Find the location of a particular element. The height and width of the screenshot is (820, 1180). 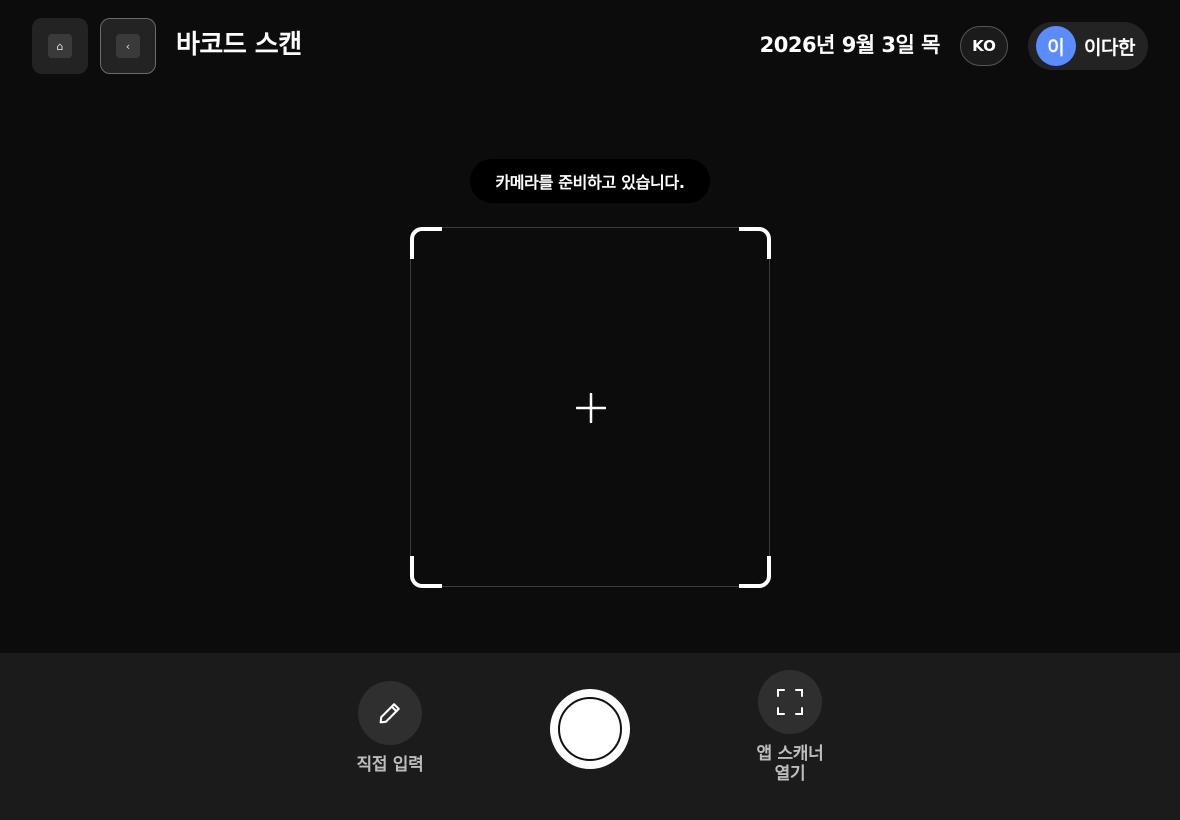

shutter-icon is located at coordinates (590, 729).